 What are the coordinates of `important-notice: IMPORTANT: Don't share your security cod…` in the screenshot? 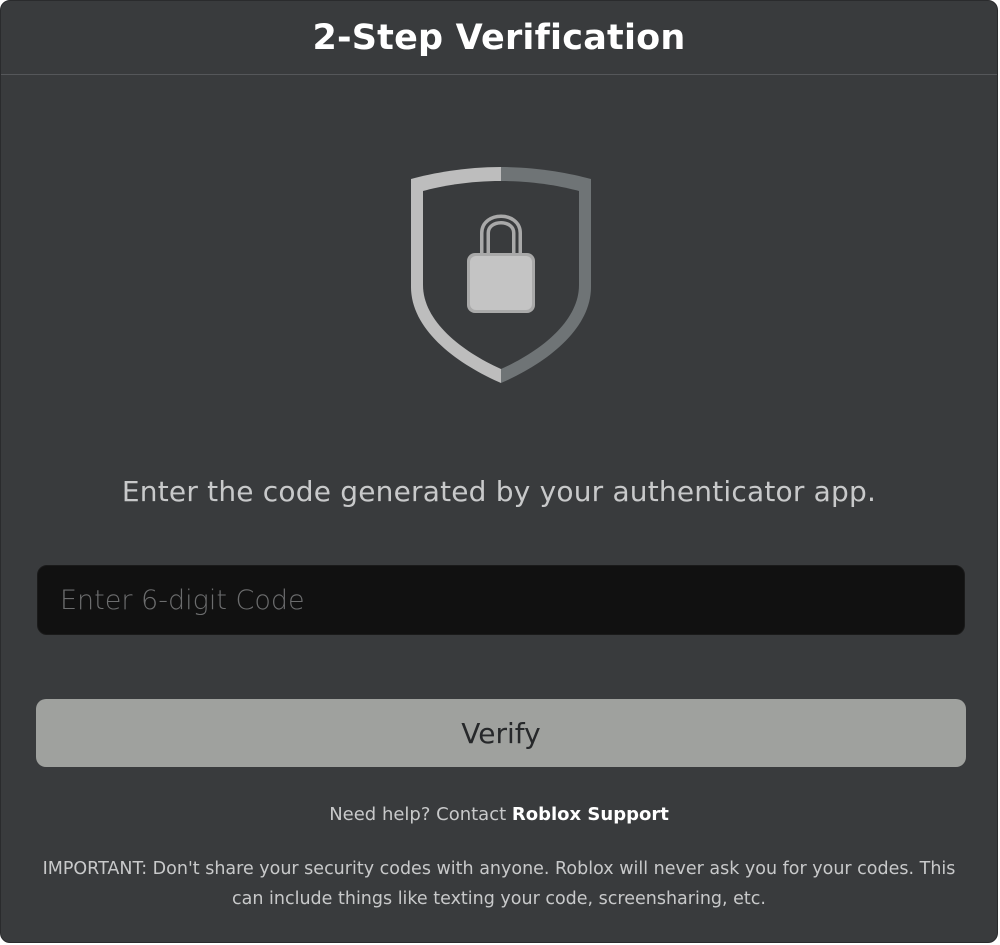 It's located at (499, 884).